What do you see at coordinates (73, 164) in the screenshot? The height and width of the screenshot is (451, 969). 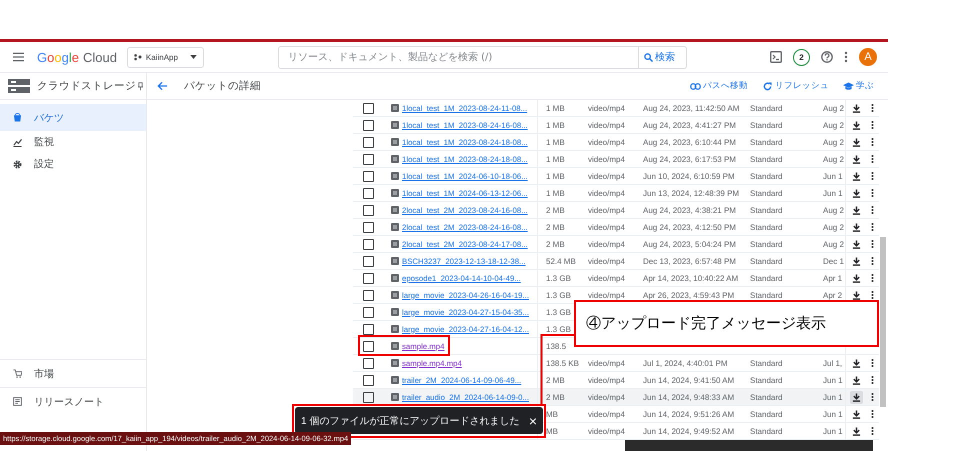 I see `sidebar-item: 設定` at bounding box center [73, 164].